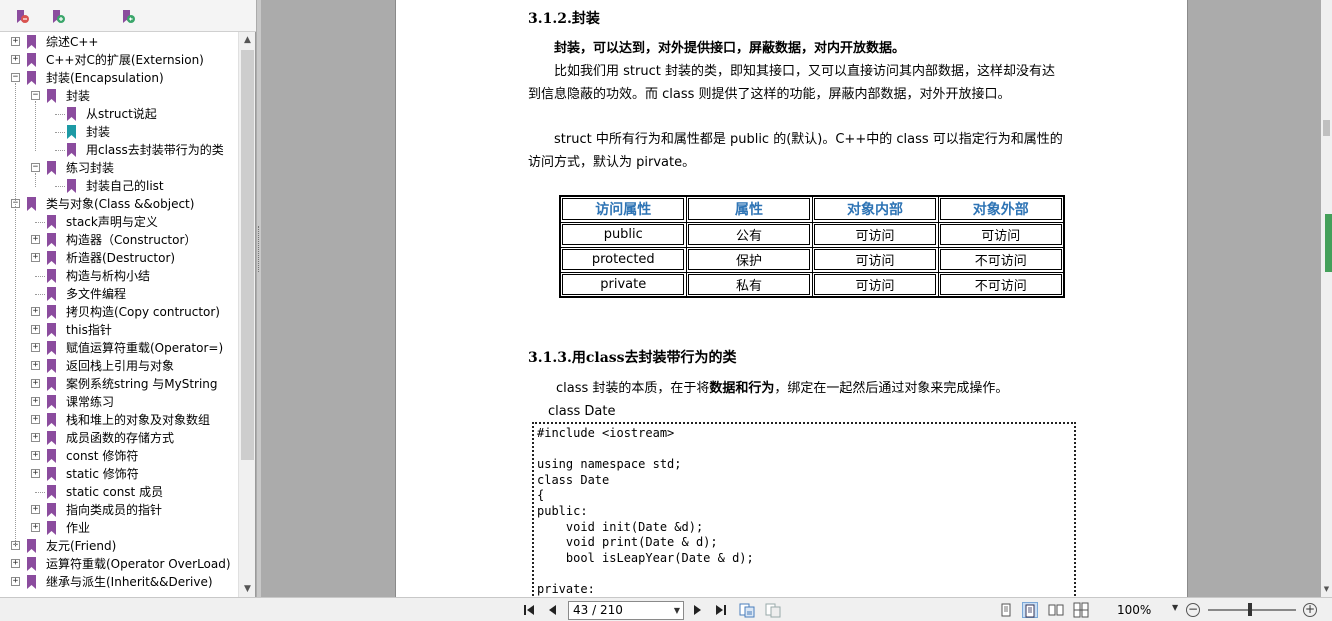 The width and height of the screenshot is (1332, 621). What do you see at coordinates (1030, 610) in the screenshot?
I see `continuous-page-view-icon` at bounding box center [1030, 610].